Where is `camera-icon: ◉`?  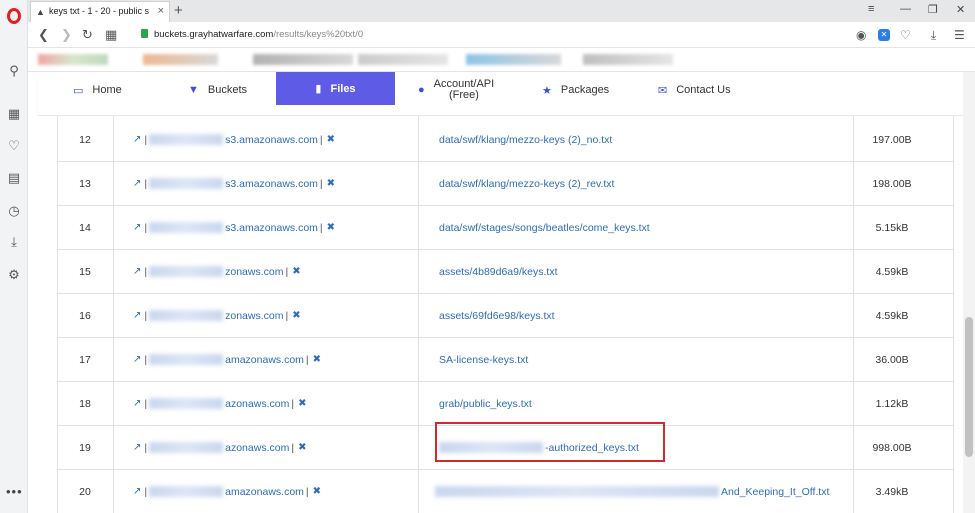
camera-icon: ◉ is located at coordinates (861, 35).